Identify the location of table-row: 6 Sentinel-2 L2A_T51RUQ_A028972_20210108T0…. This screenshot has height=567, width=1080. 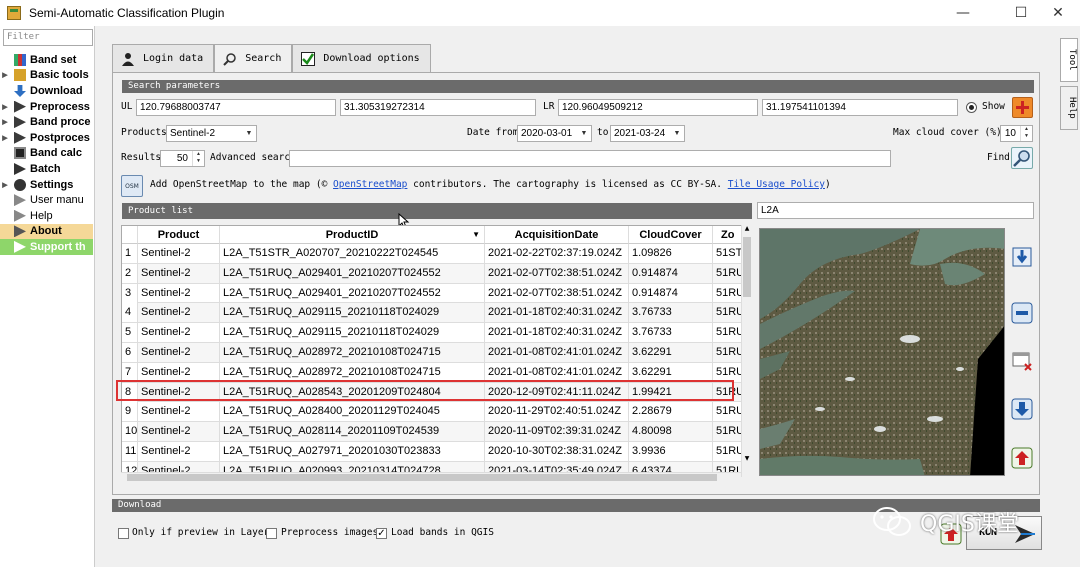
(433, 353).